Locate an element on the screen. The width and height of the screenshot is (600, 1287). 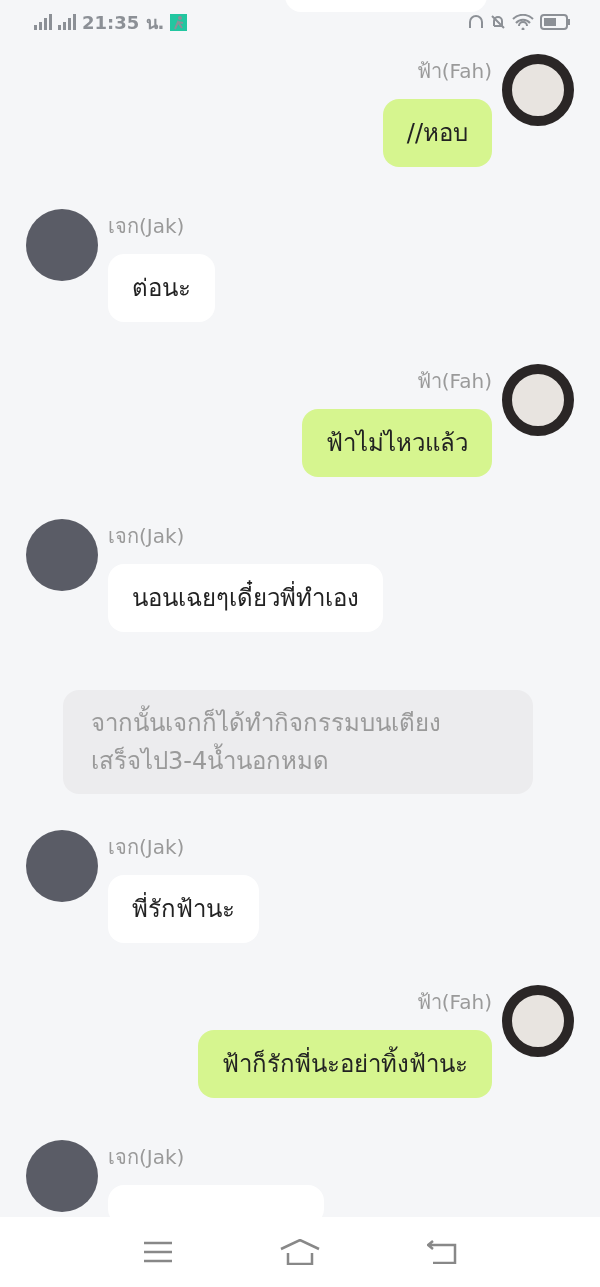
message-bubble: พี่รักฟ้านะ is located at coordinates (183, 909).